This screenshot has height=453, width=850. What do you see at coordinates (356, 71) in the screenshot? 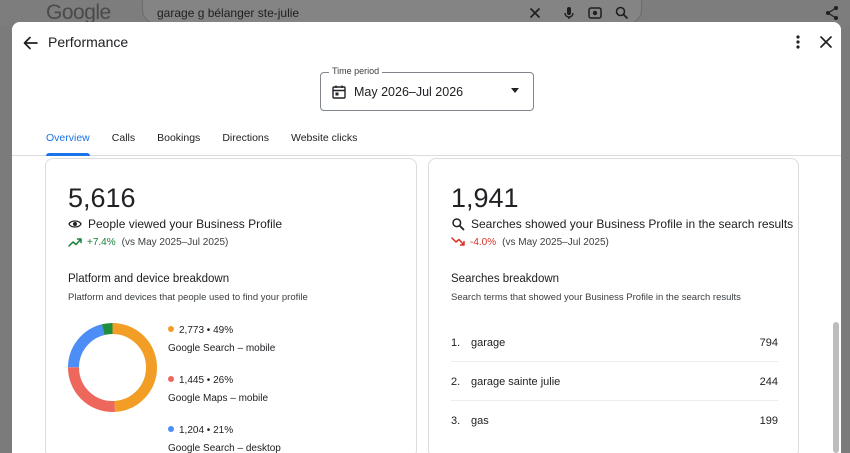
I see `time-period-label: Time period` at bounding box center [356, 71].